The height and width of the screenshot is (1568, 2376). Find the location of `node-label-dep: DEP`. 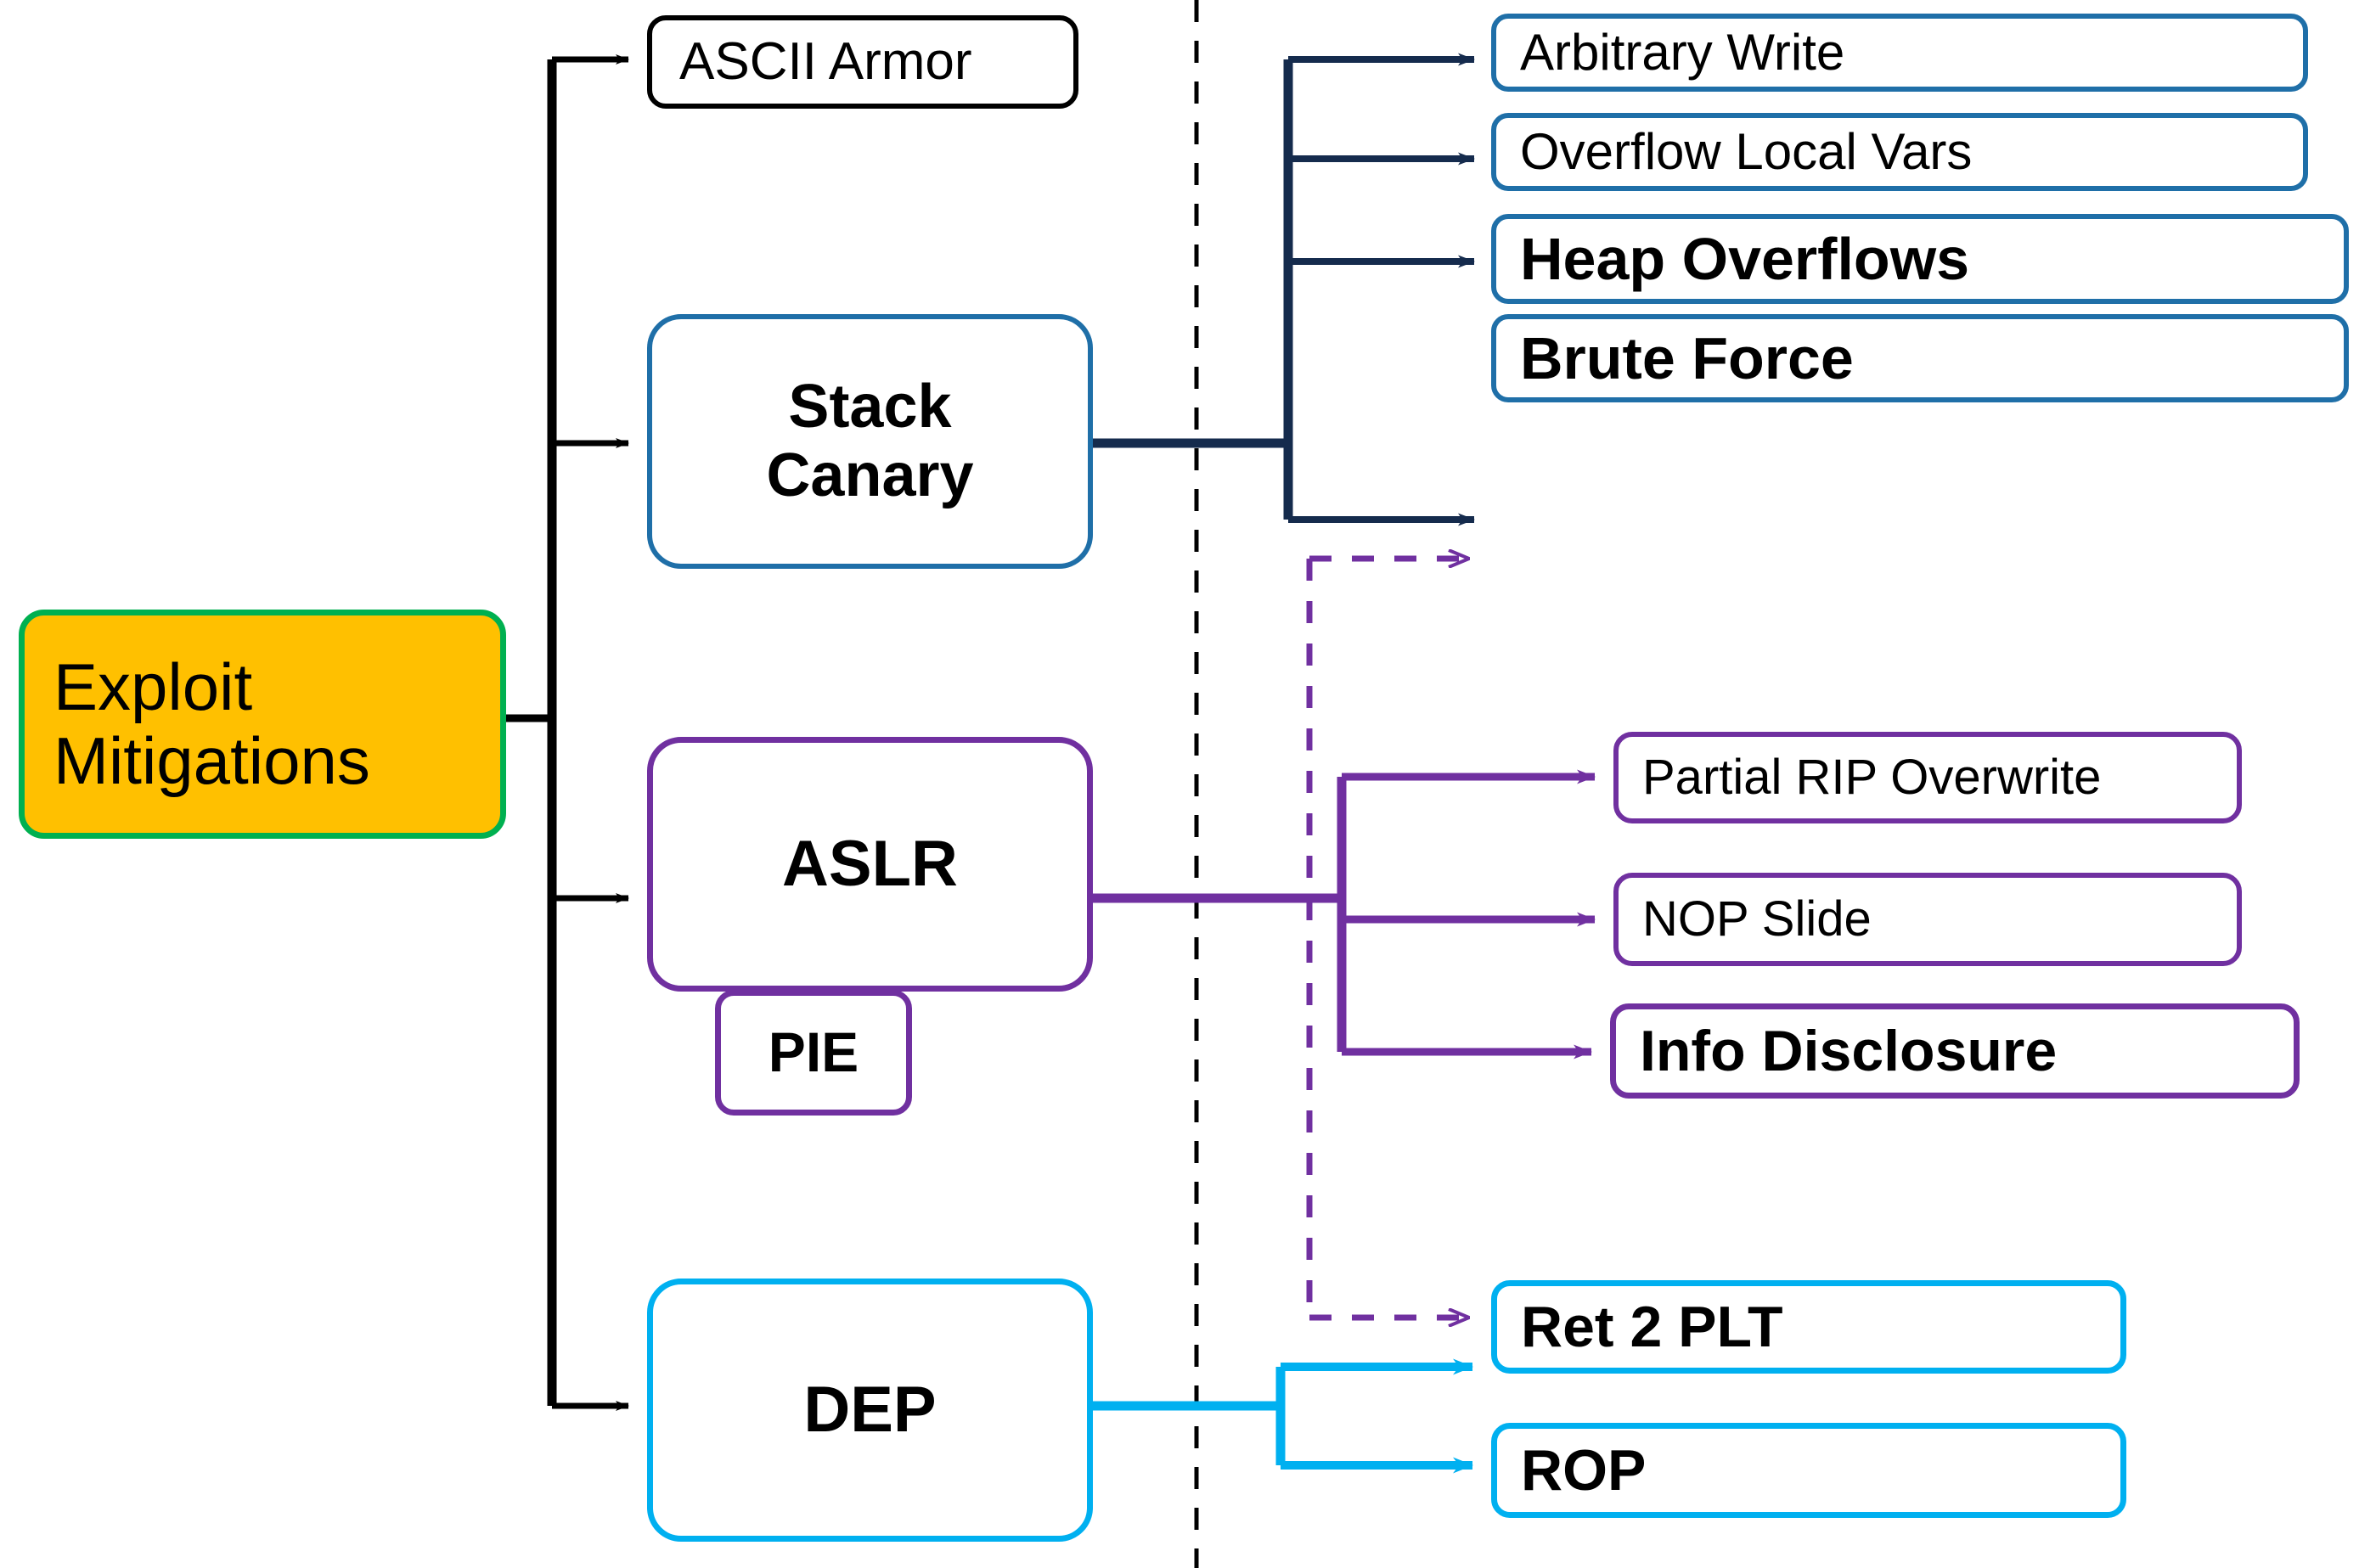

node-label-dep: DEP is located at coordinates (870, 1410).